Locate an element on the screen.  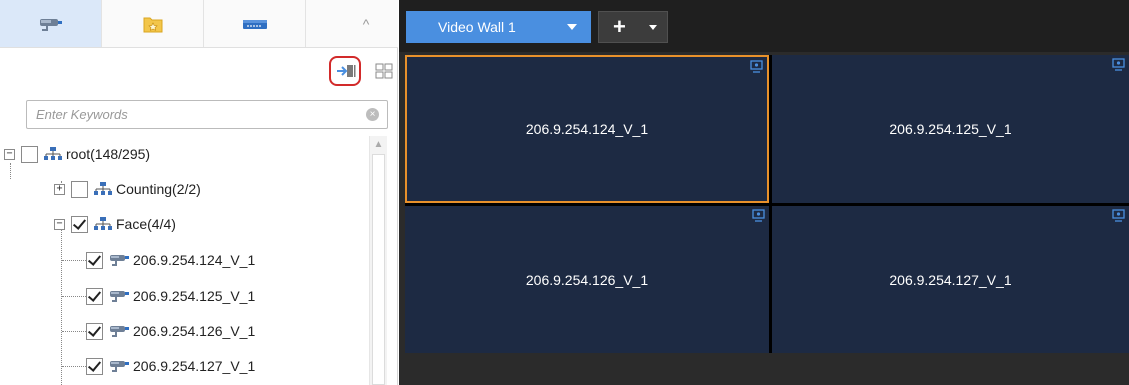
tree-node-camera: 206.9.254.127_V_1 is located at coordinates (170, 366).